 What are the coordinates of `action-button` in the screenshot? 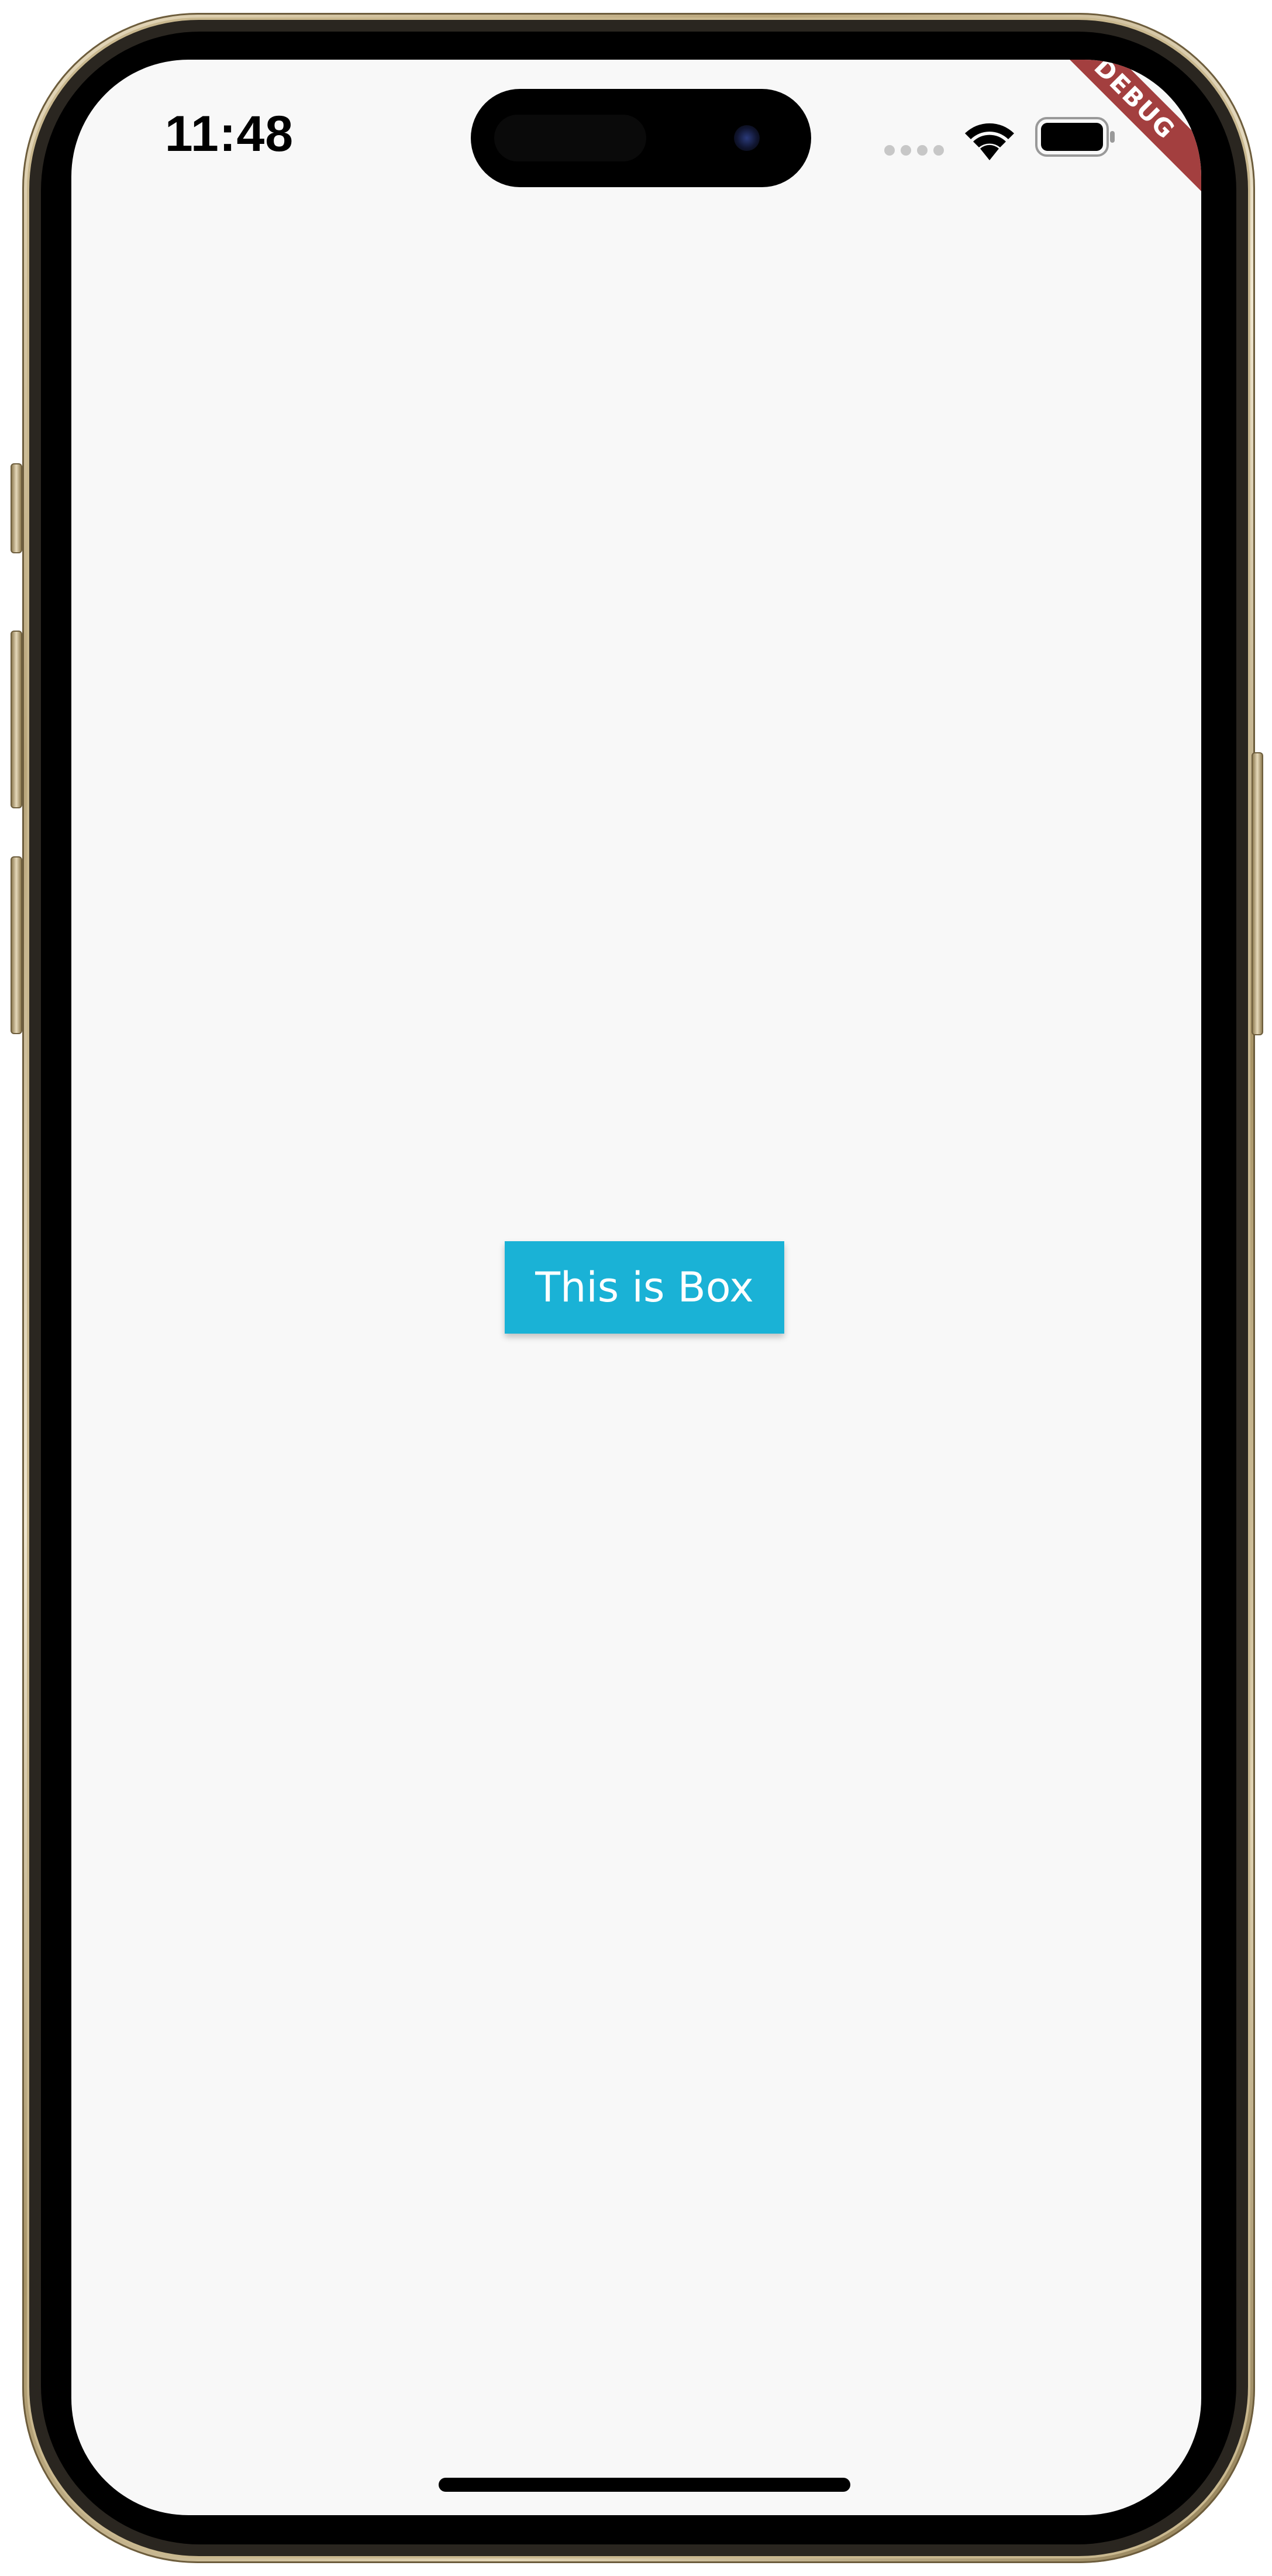 It's located at (16, 508).